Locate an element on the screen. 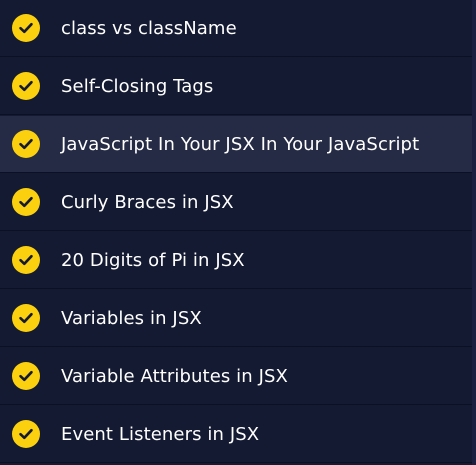 This screenshot has width=476, height=465. lesson-label: 20 Digits of Pi in JSX is located at coordinates (153, 260).